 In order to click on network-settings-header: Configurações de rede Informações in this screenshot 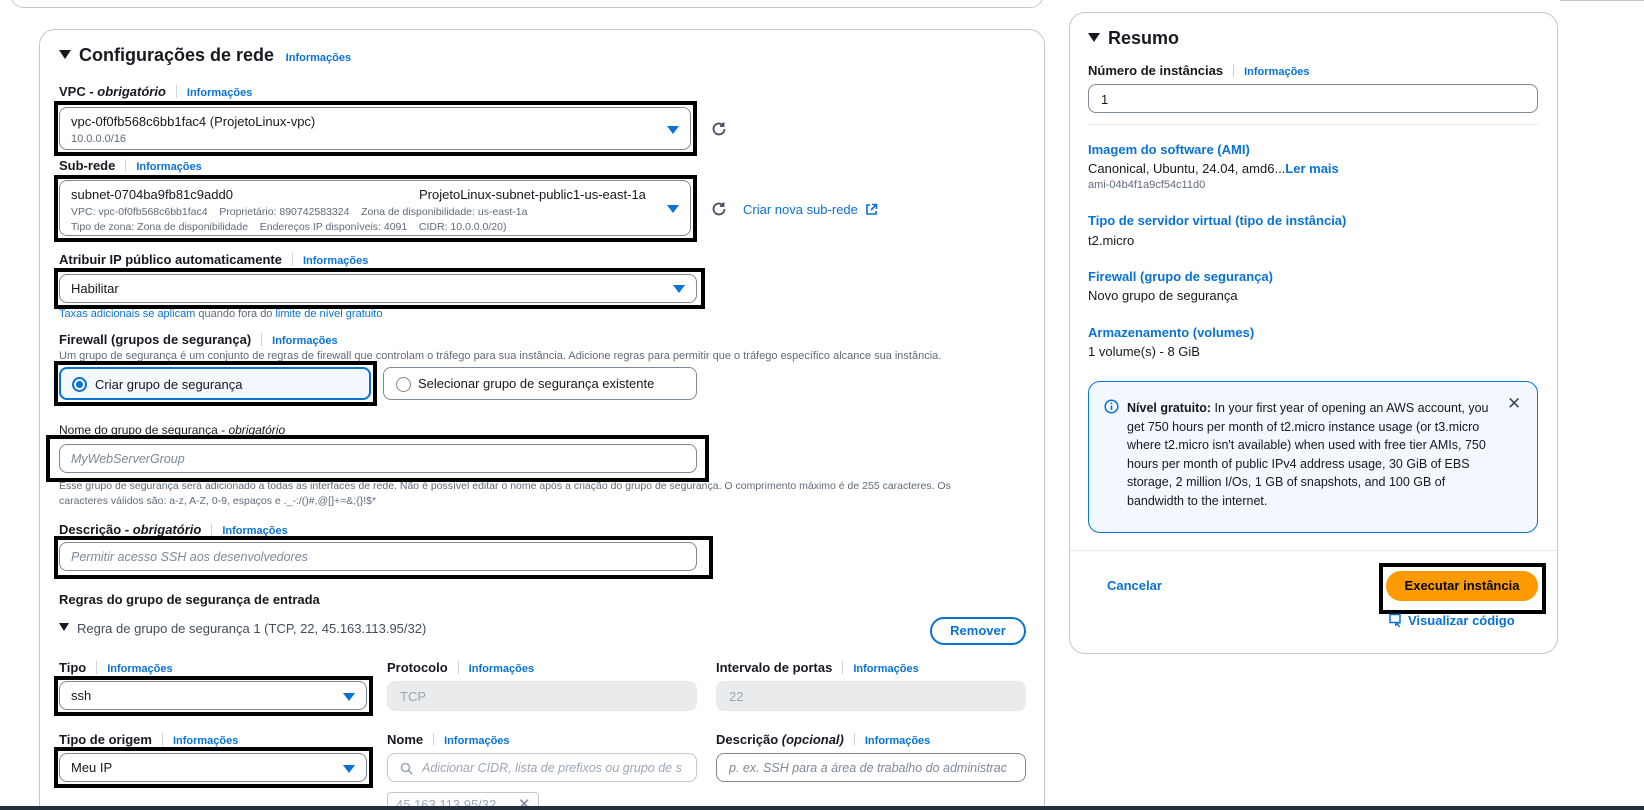, I will do `click(205, 55)`.